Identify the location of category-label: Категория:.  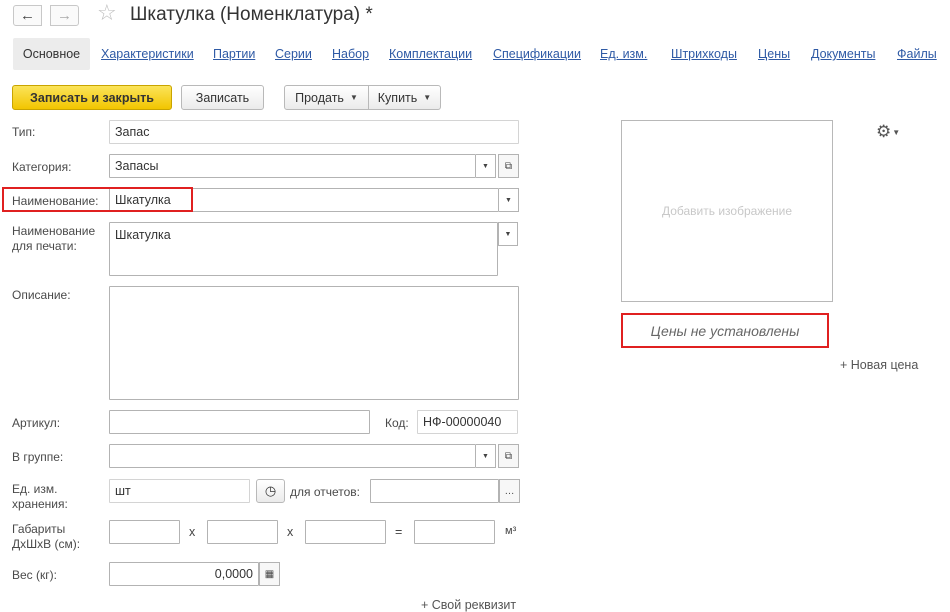
(42, 167).